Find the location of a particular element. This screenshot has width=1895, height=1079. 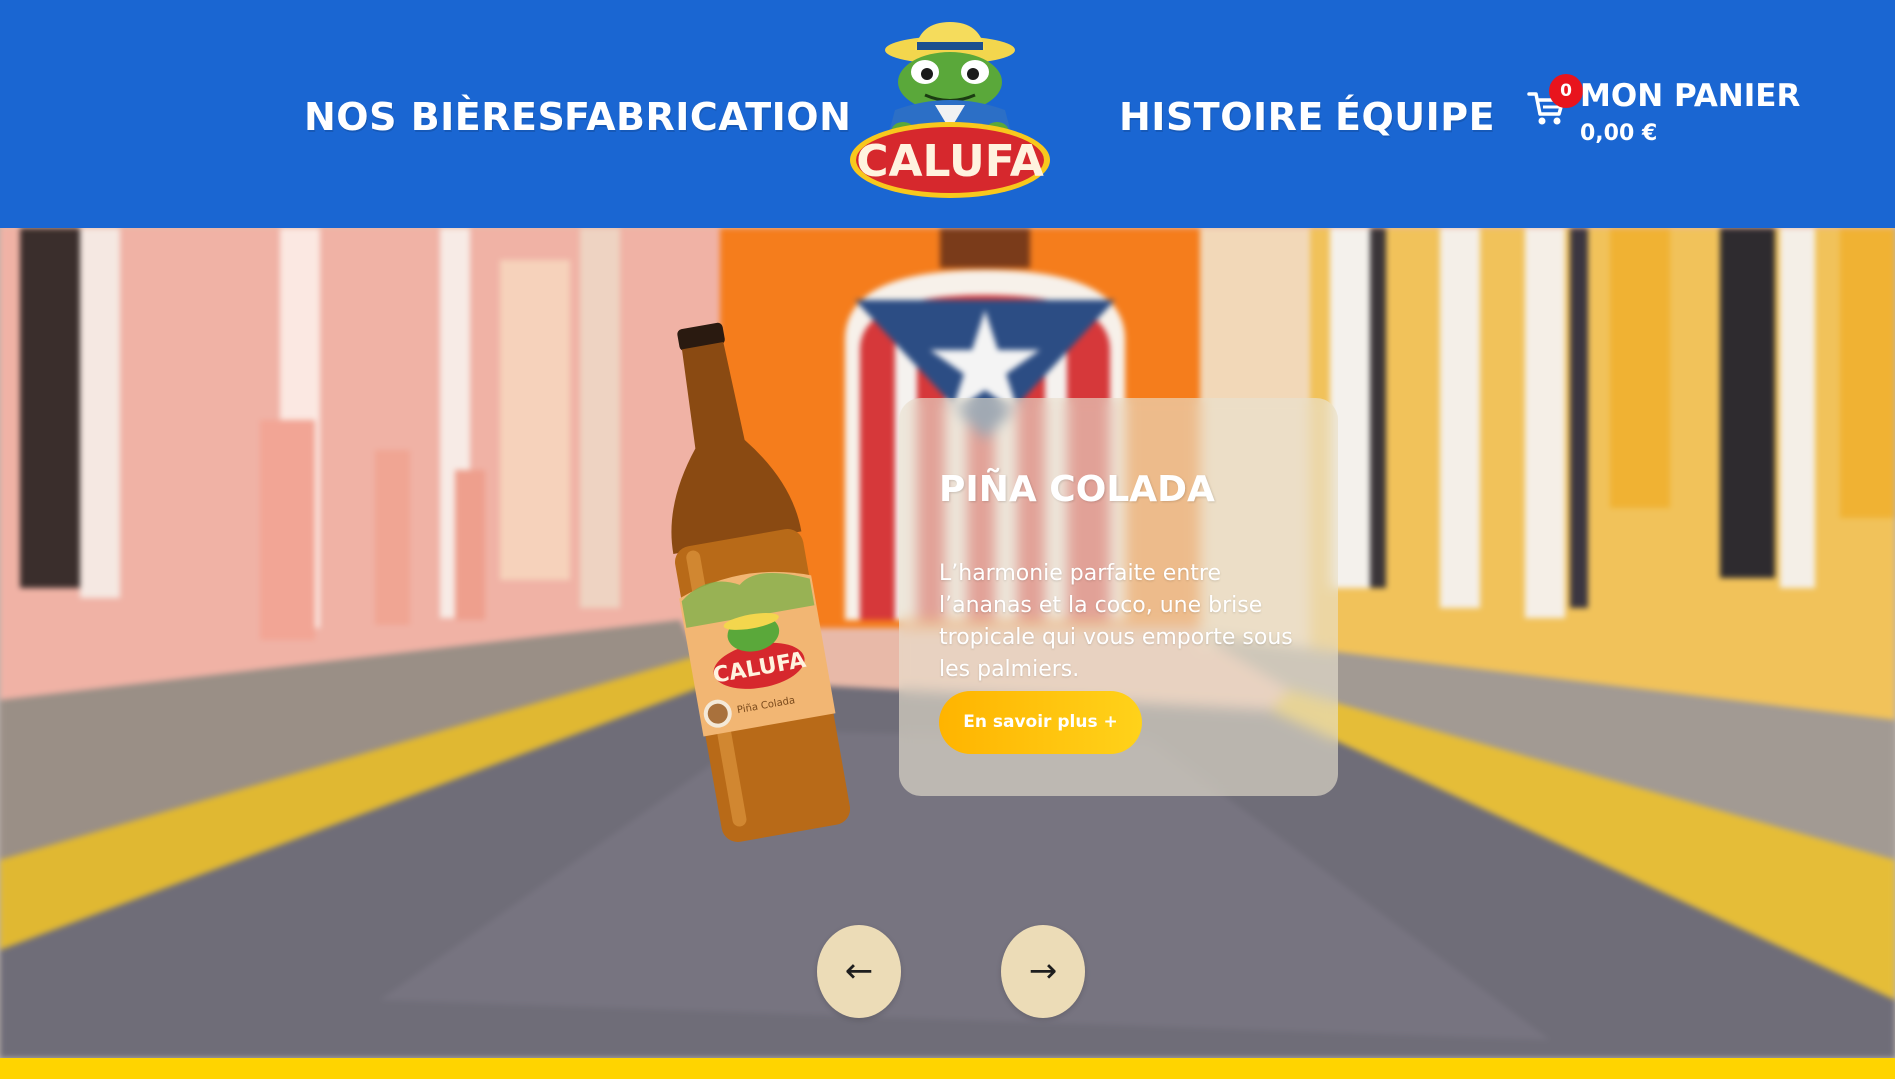

bottom-yellow-strip is located at coordinates (947, 1068).